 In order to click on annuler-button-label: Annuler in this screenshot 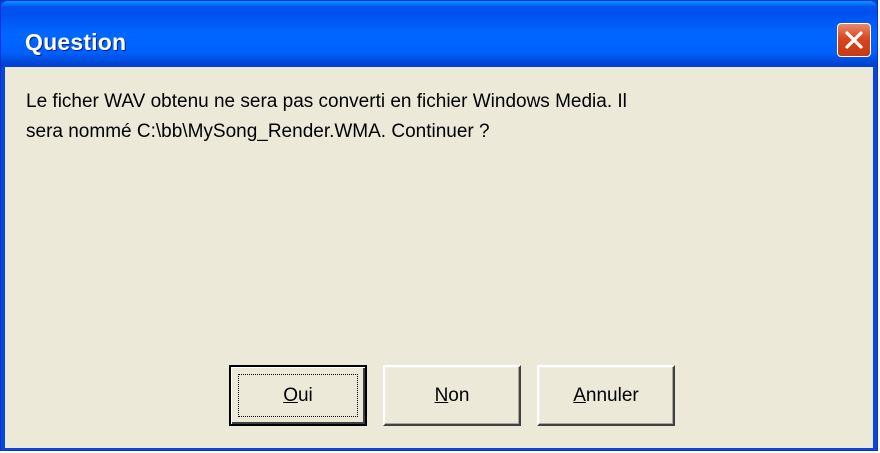, I will do `click(606, 396)`.